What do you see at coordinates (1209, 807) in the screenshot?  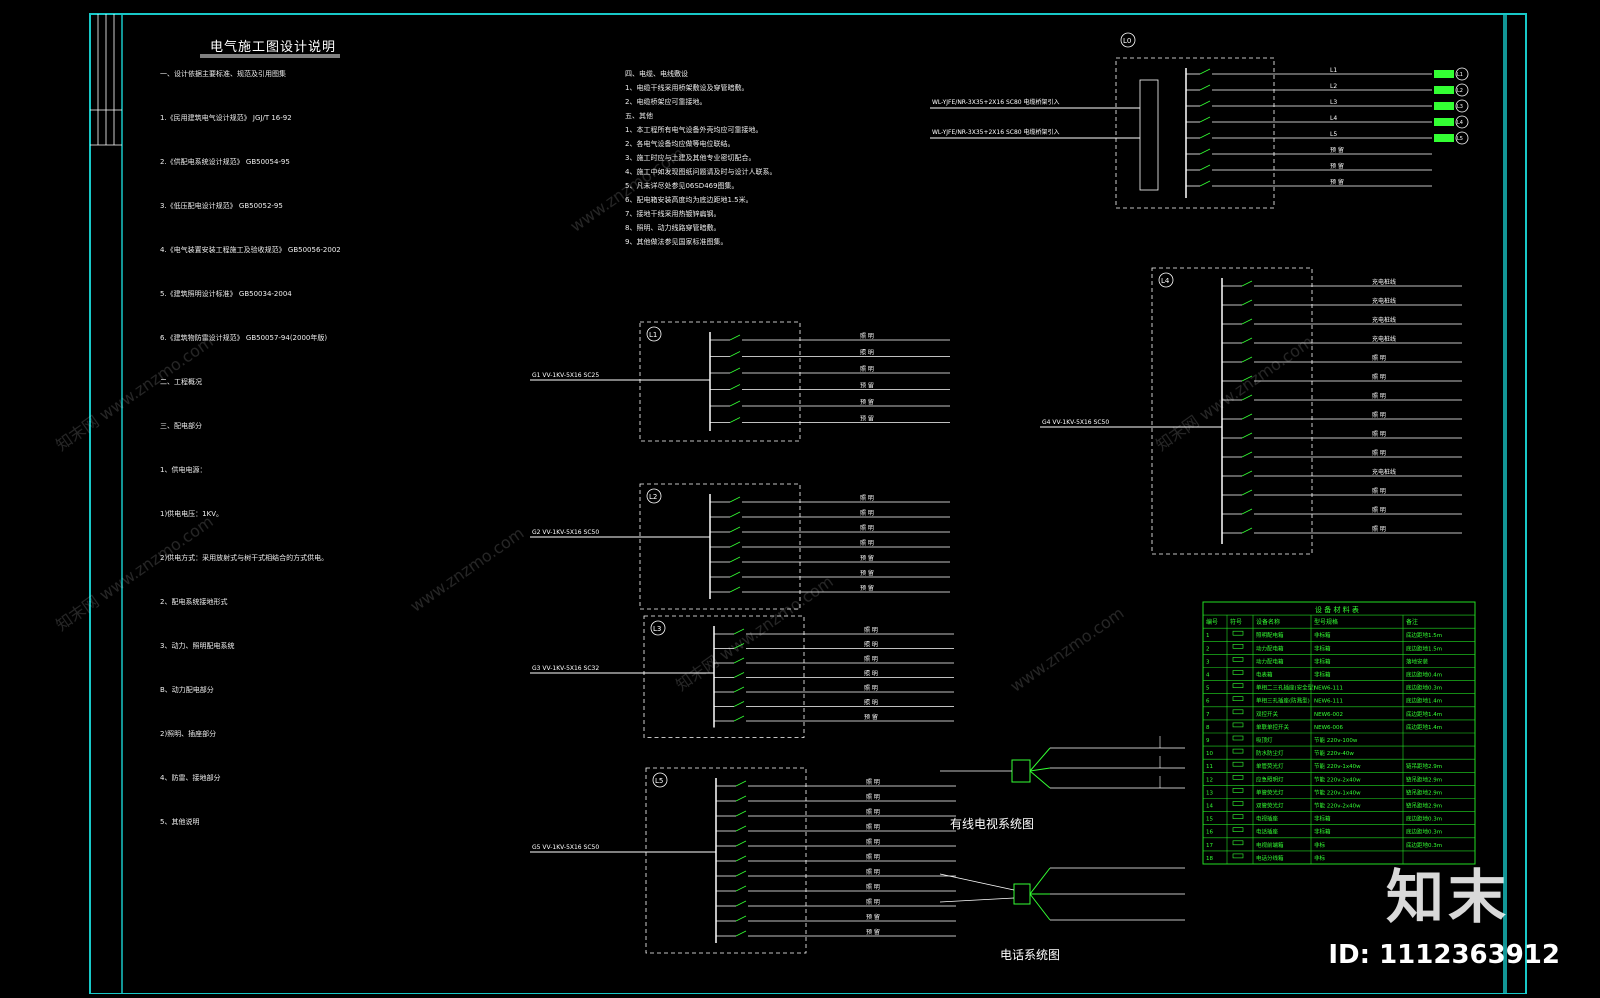 I see `table-cell: 14` at bounding box center [1209, 807].